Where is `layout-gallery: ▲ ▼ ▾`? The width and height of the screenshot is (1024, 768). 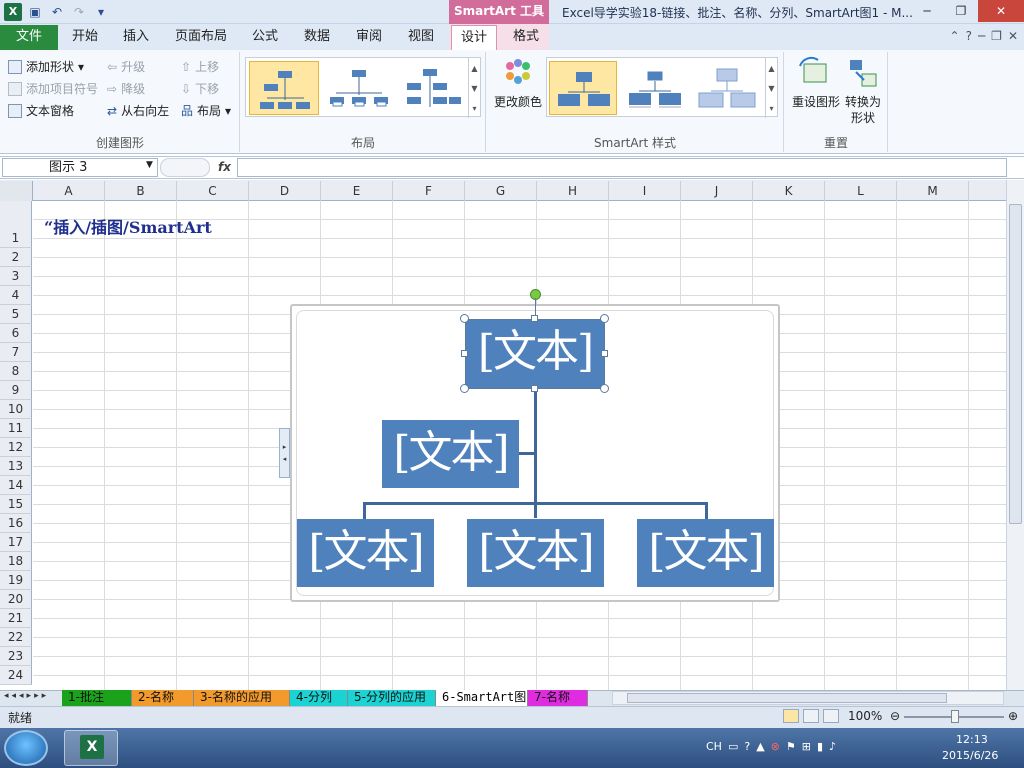
layout-gallery: ▲ ▼ ▾ is located at coordinates (363, 87).